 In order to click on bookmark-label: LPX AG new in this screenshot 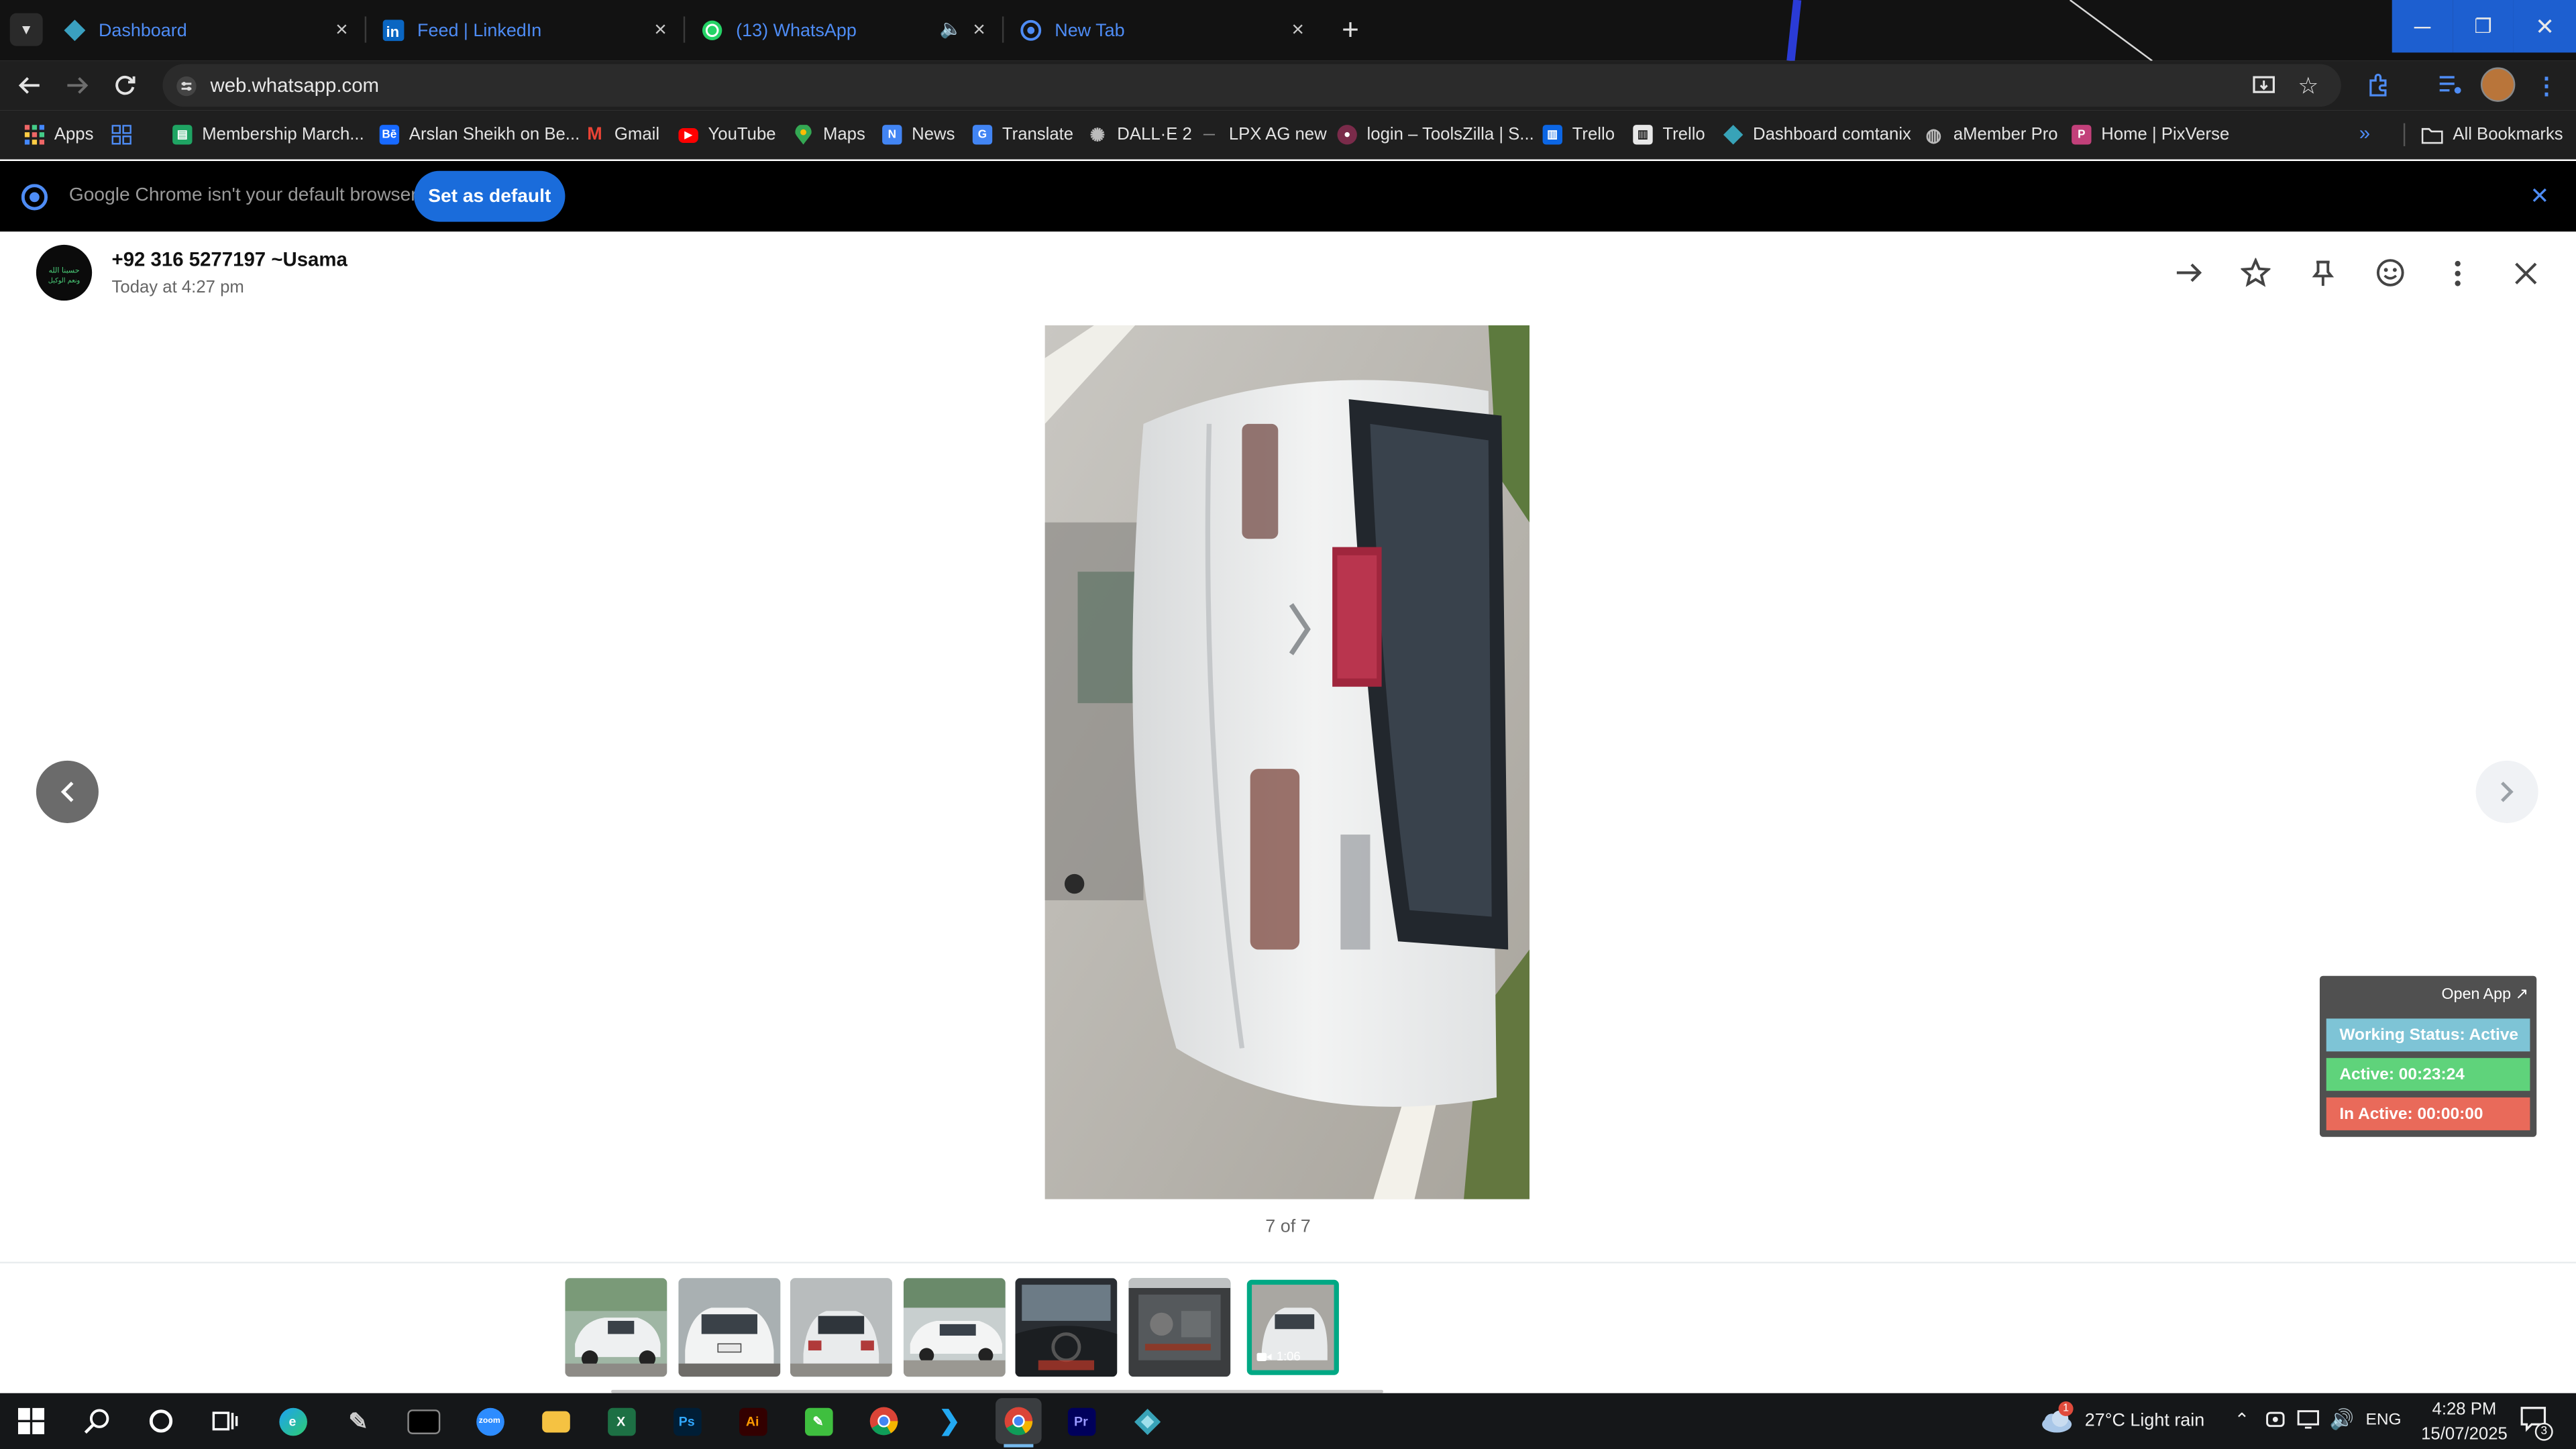, I will do `click(1277, 135)`.